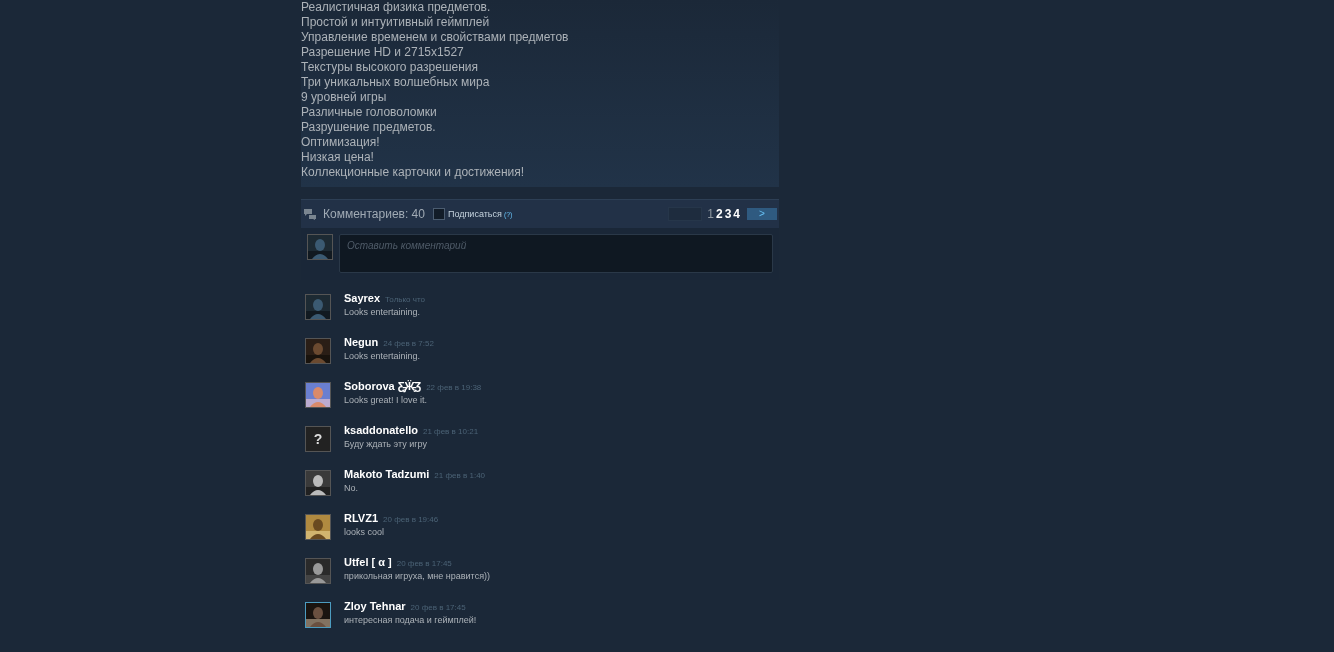 The width and height of the screenshot is (1334, 652). Describe the element at coordinates (556, 253) in the screenshot. I see `comment-input: Оставить комментарий` at that location.